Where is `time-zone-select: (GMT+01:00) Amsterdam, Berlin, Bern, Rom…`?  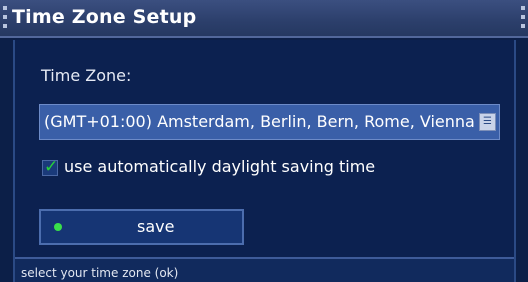 time-zone-select: (GMT+01:00) Amsterdam, Berlin, Bern, Rom… is located at coordinates (269, 122).